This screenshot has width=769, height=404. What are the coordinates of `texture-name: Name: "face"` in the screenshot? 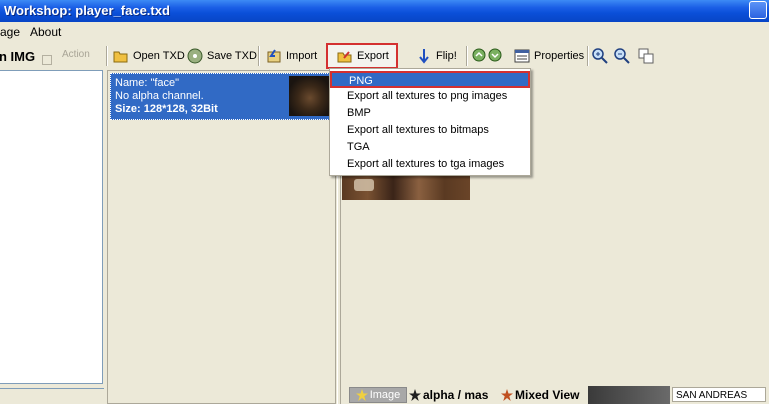 It's located at (147, 83).